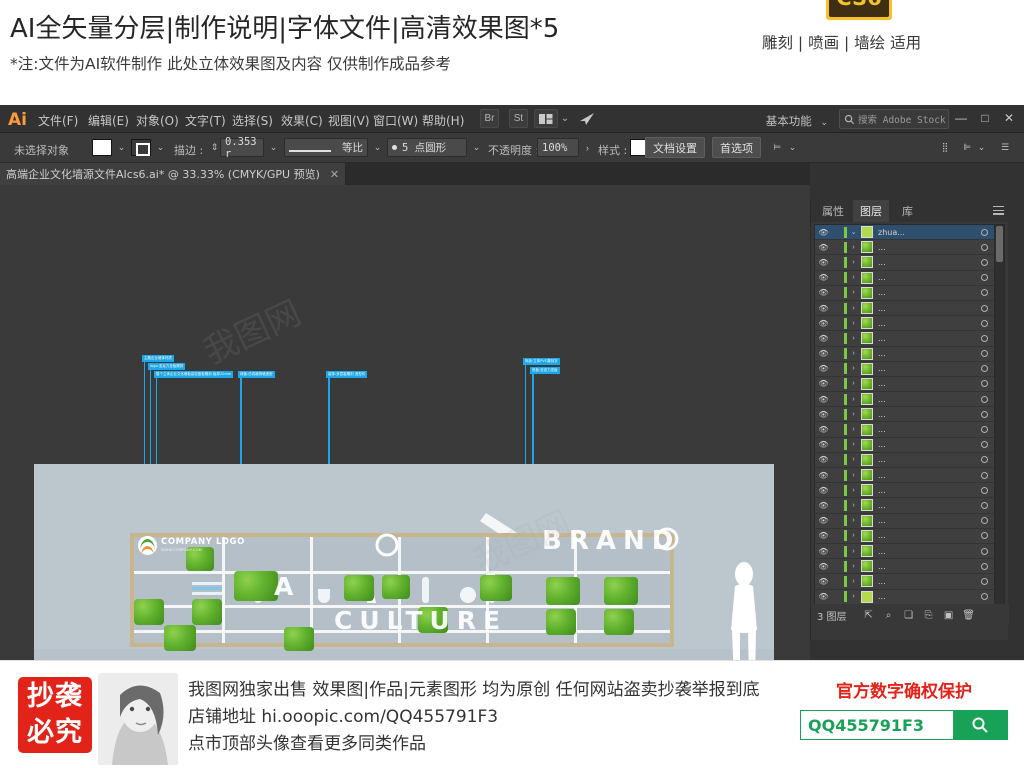 The width and height of the screenshot is (1024, 768). What do you see at coordinates (833, 211) in the screenshot?
I see `tab-properties: 属性` at bounding box center [833, 211].